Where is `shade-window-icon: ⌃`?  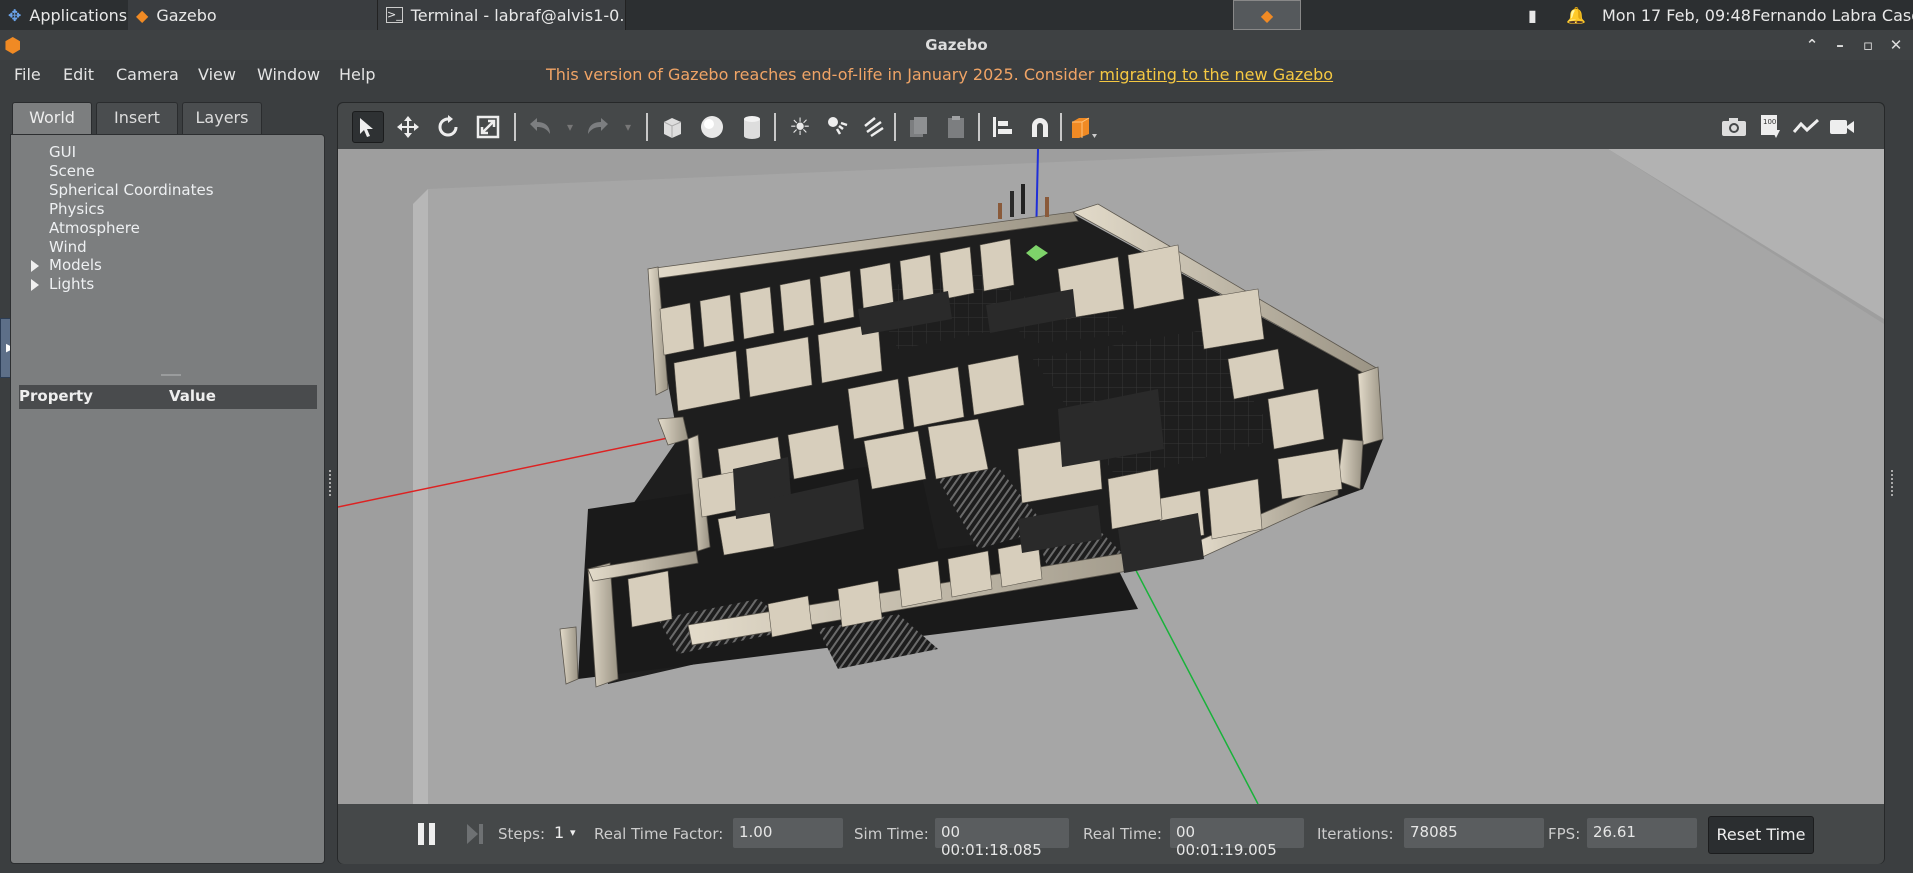 shade-window-icon: ⌃ is located at coordinates (1812, 45).